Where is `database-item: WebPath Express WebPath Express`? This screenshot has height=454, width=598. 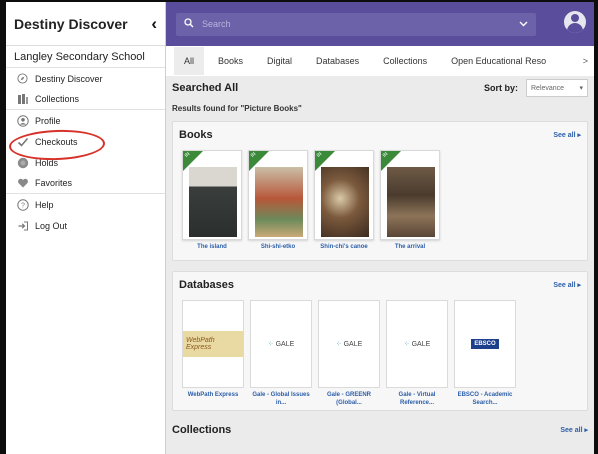
database-item: WebPath Express WebPath Express is located at coordinates (213, 353).